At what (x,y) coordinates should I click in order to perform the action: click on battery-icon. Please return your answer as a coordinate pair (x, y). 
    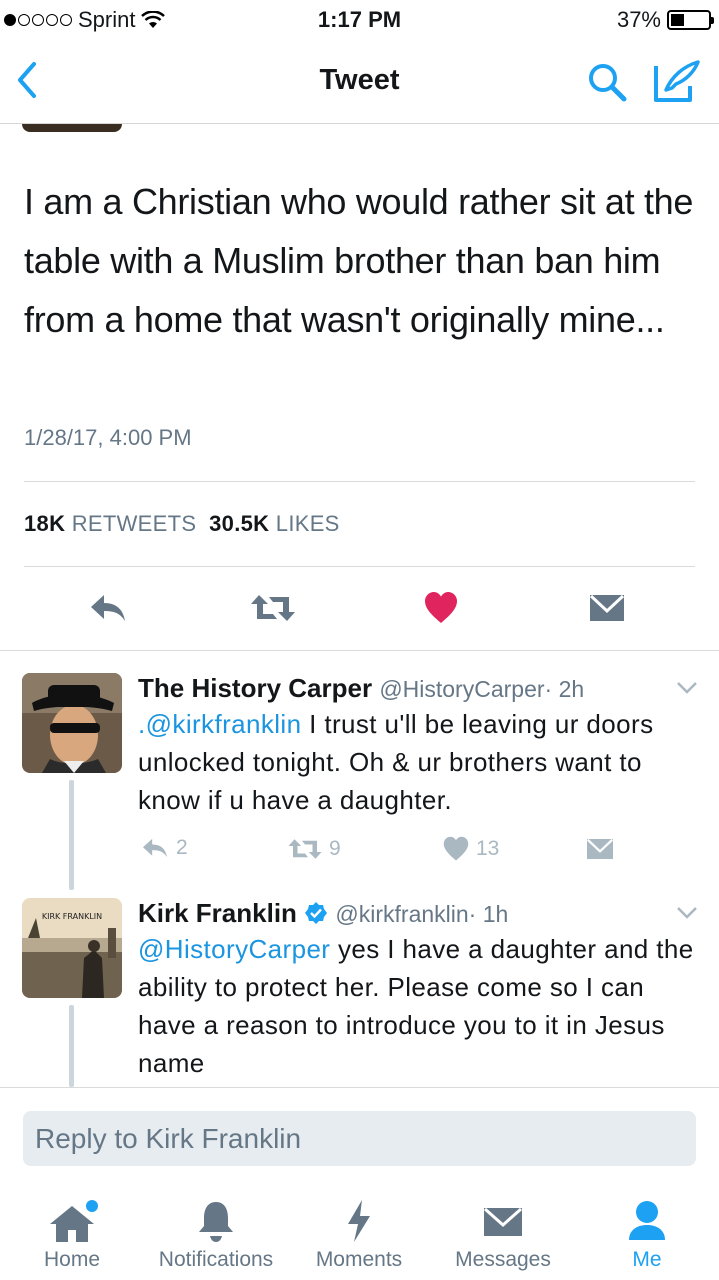
    Looking at the image, I should click on (690, 20).